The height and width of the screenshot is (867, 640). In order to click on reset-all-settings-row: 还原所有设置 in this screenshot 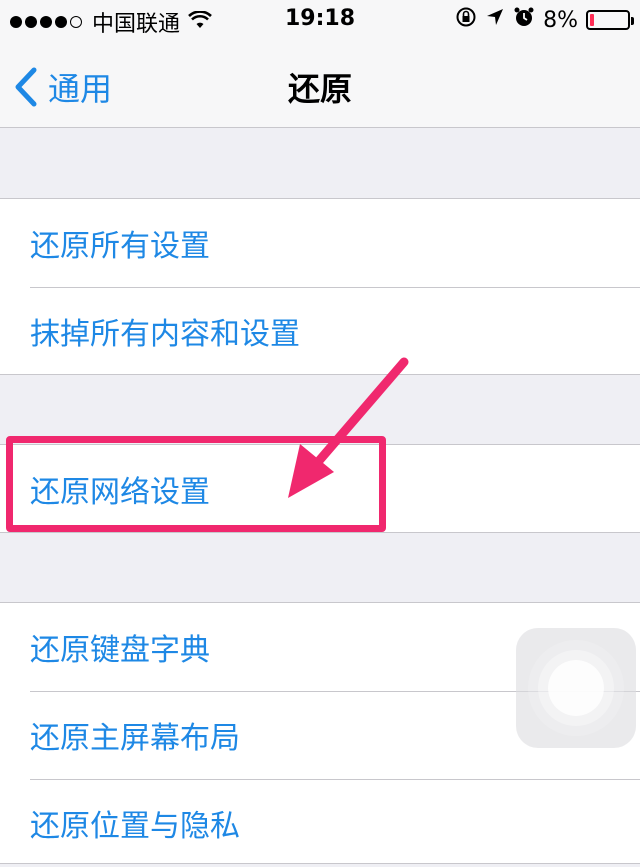, I will do `click(320, 243)`.